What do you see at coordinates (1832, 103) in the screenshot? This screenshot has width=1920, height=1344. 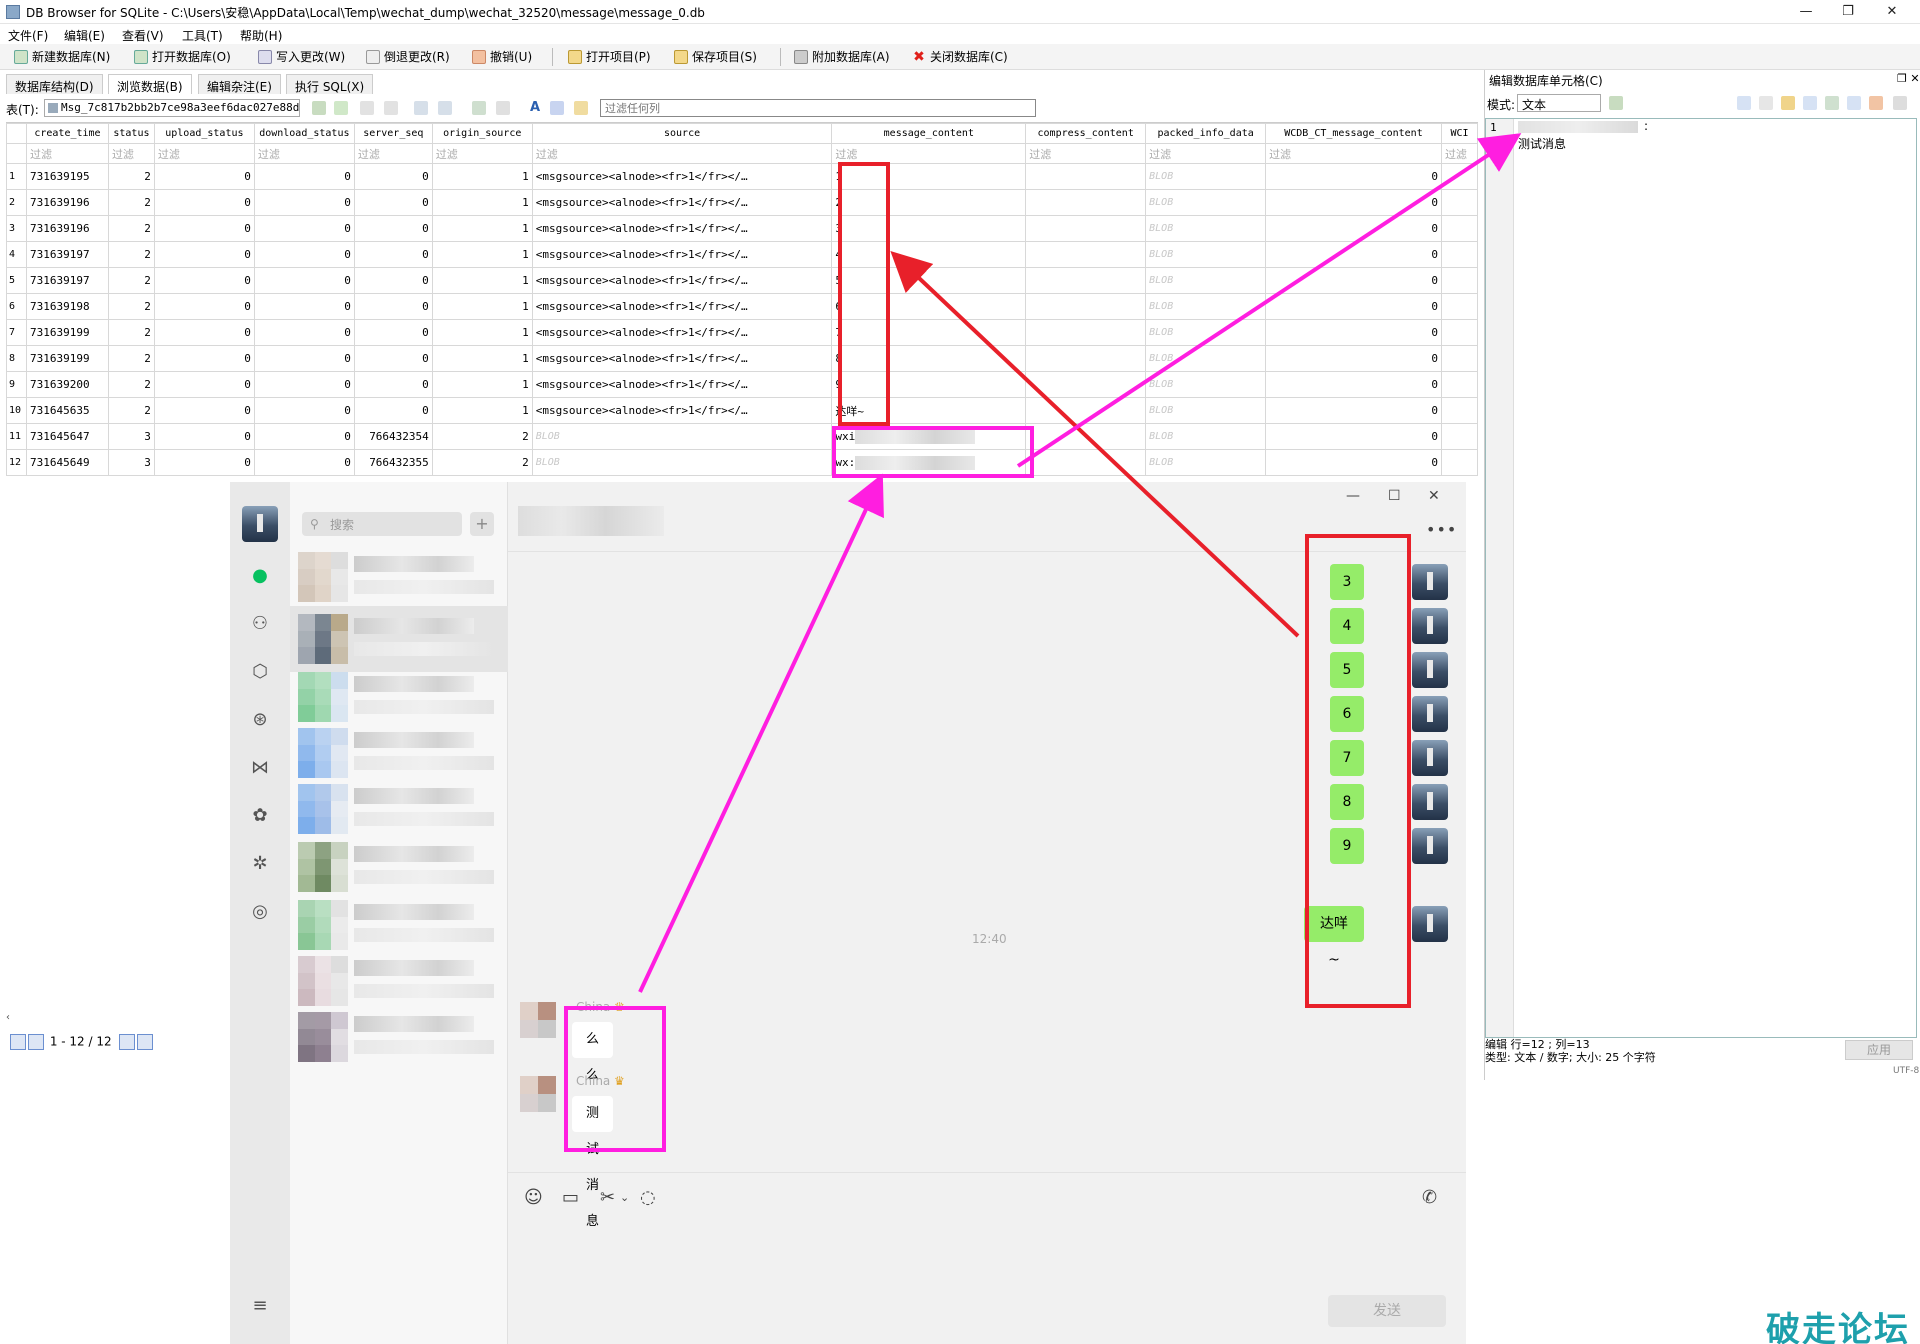 I see `set-null-icon` at bounding box center [1832, 103].